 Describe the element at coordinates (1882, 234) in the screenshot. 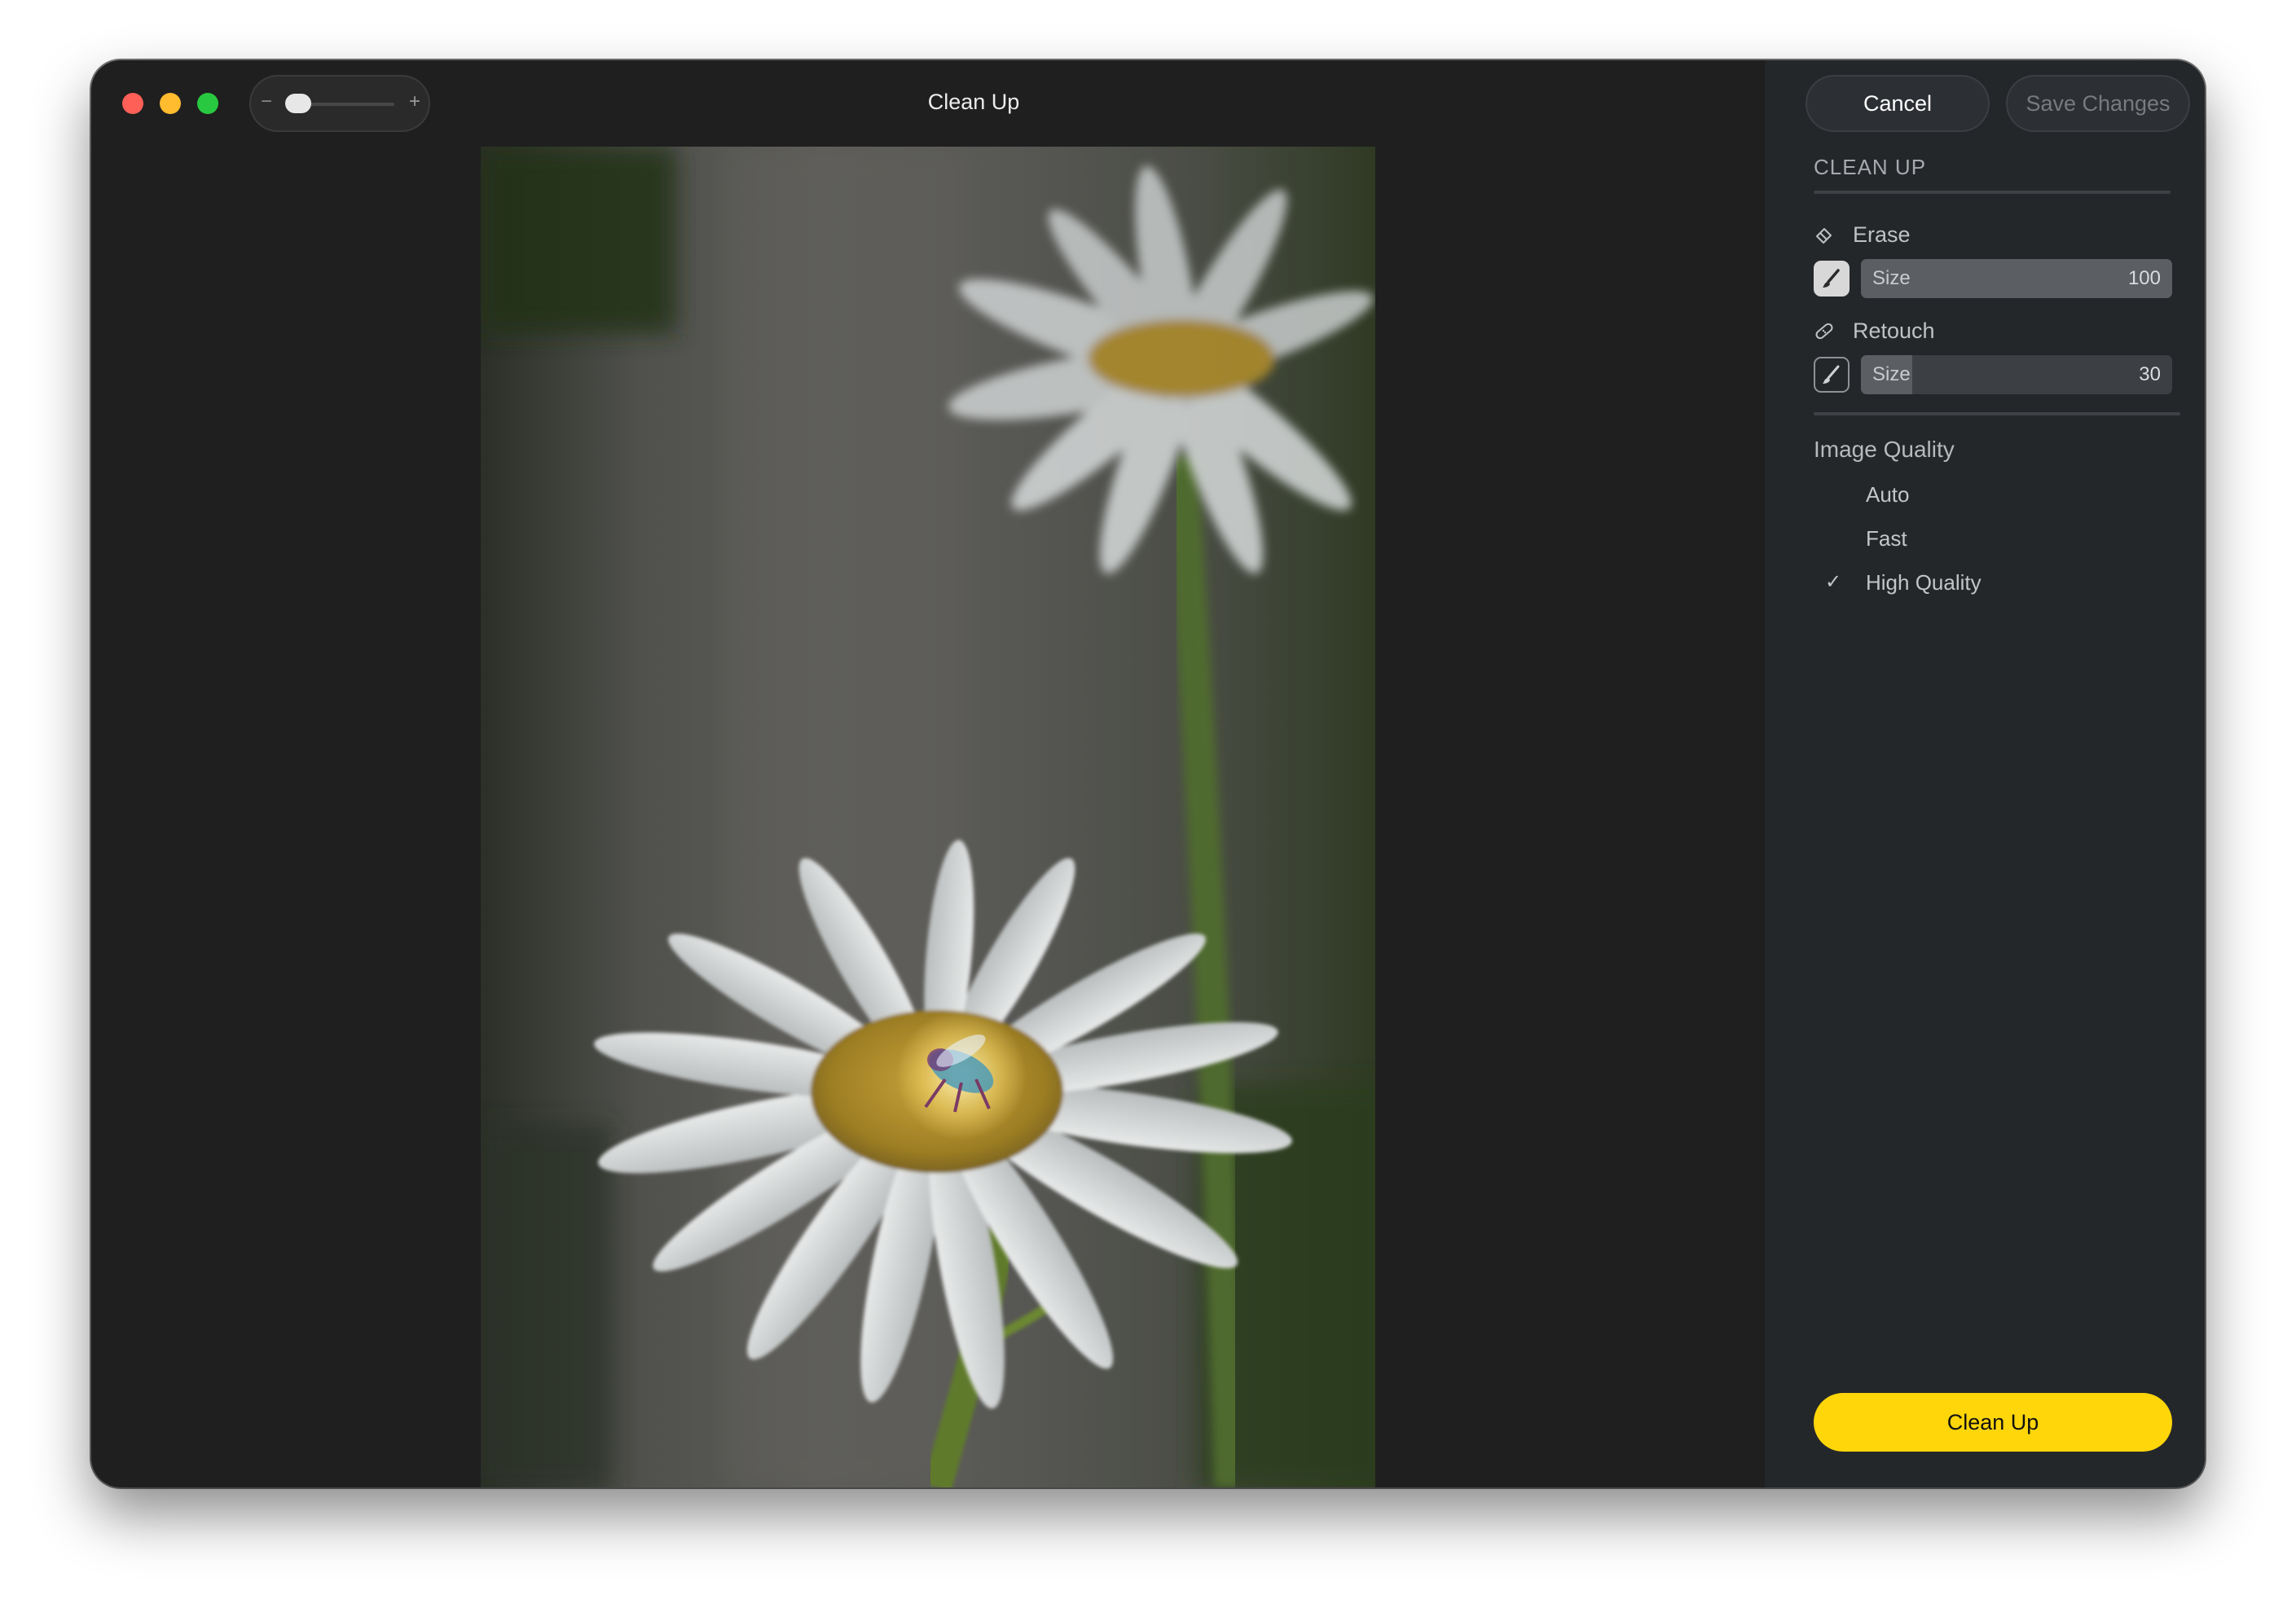

I see `erase-label: Erase` at that location.